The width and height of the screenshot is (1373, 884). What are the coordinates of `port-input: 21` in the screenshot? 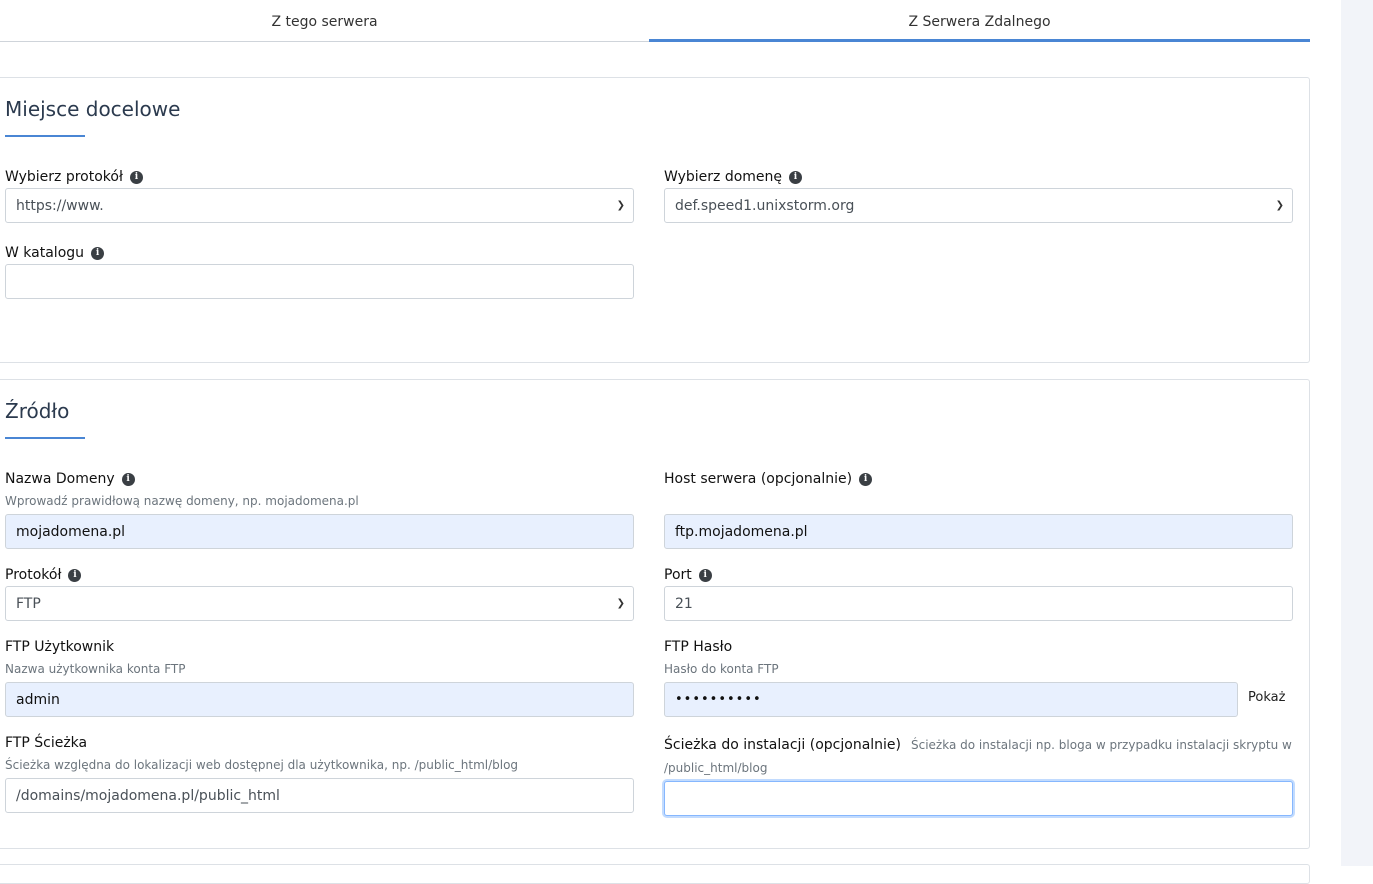 It's located at (978, 603).